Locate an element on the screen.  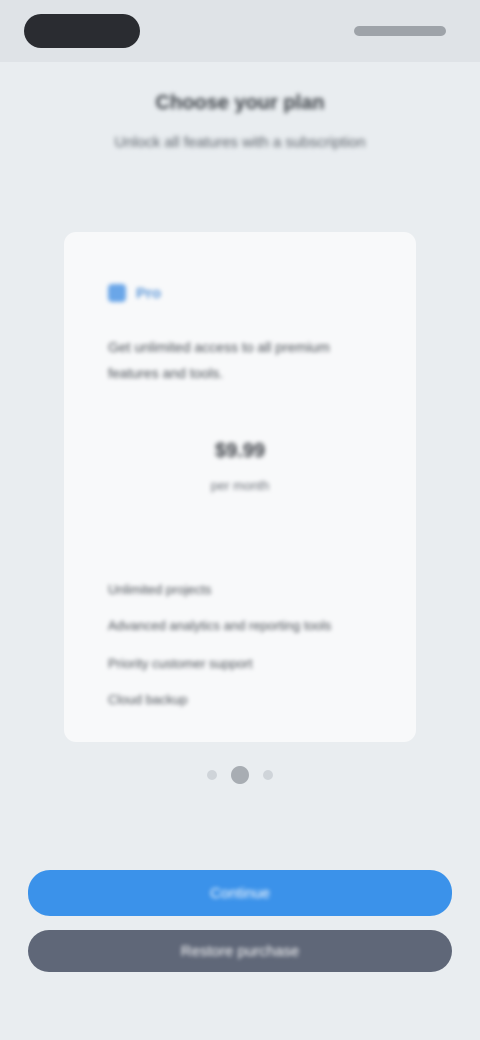
feature-item: Unlimited projects is located at coordinates (160, 589).